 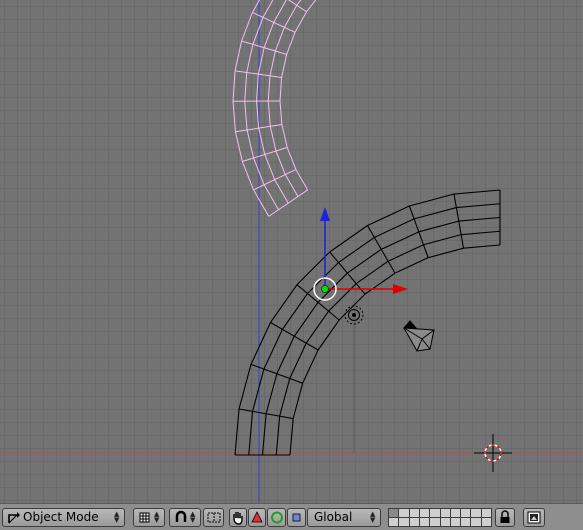 What do you see at coordinates (333, 517) in the screenshot?
I see `orientation-menu-label: Global` at bounding box center [333, 517].